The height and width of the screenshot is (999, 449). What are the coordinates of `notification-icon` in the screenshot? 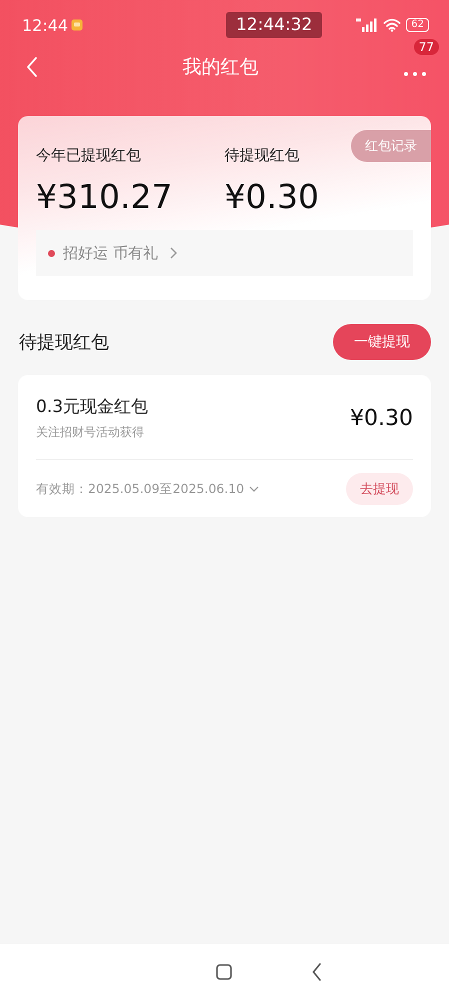 It's located at (77, 25).